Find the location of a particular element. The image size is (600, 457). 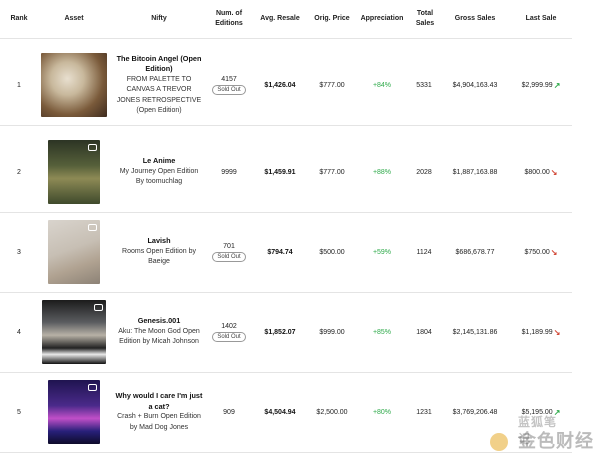

total-sales-cell: 1231 is located at coordinates (424, 412).